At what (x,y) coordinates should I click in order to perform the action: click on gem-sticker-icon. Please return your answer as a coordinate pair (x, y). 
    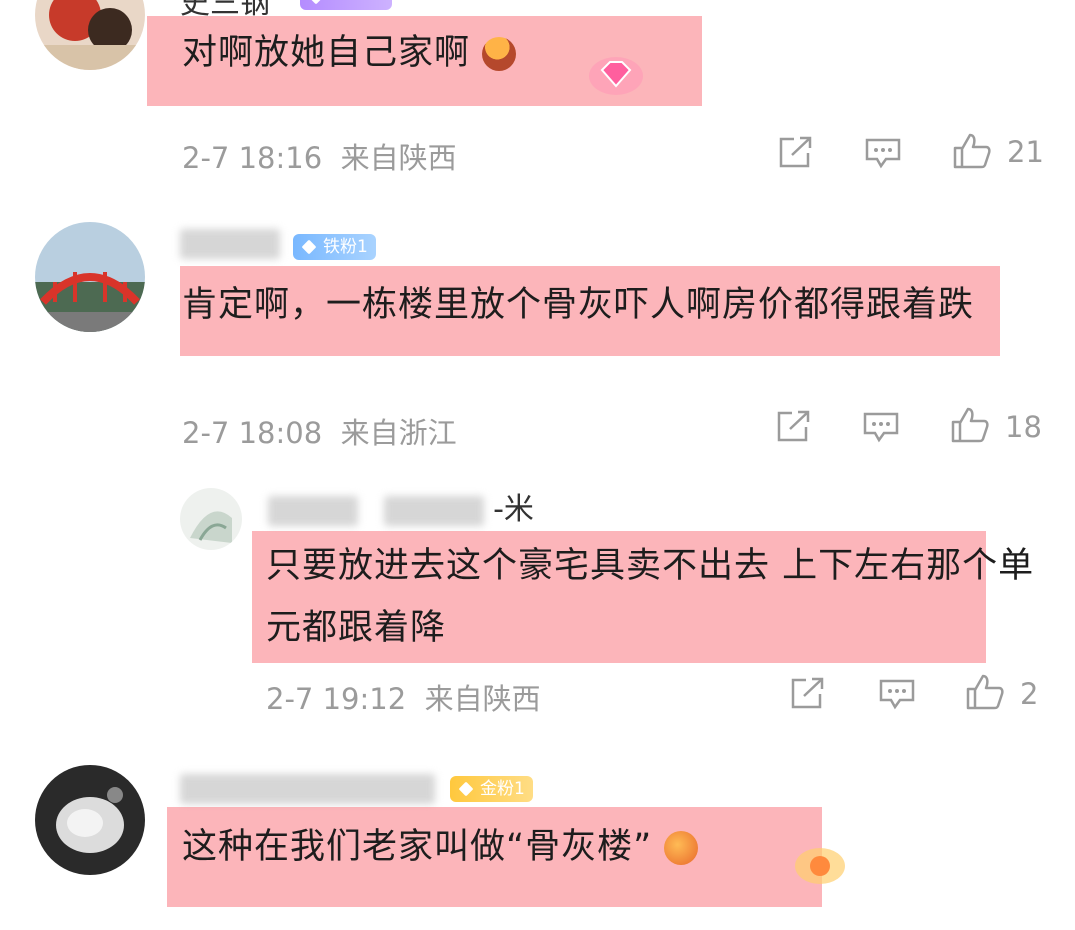
    Looking at the image, I should click on (616, 76).